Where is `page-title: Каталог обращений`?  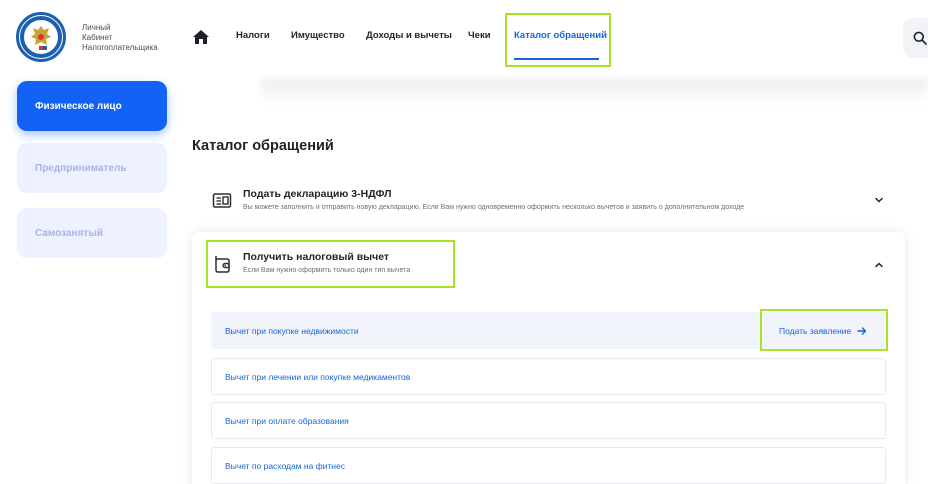
page-title: Каталог обращений is located at coordinates (263, 146).